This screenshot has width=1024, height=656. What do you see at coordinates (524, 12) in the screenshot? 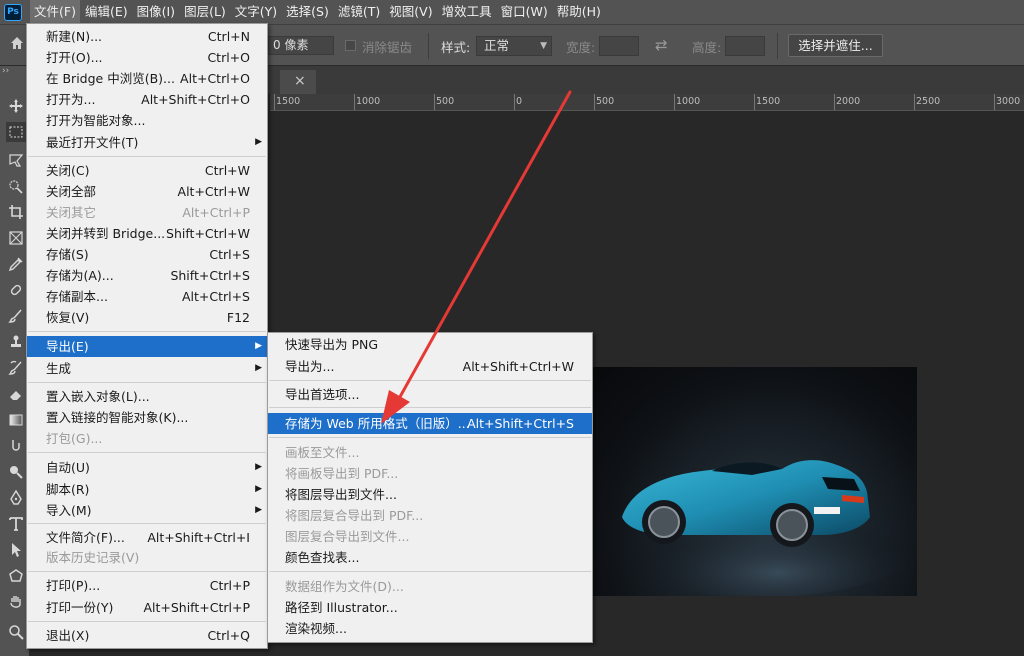
I see `menu-window: 窗口(W)` at bounding box center [524, 12].